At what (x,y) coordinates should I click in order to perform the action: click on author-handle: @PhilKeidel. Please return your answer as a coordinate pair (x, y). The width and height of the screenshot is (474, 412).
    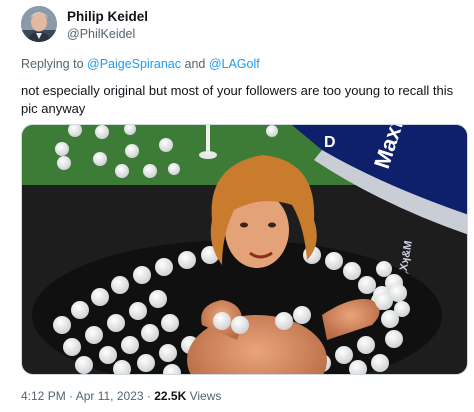
    Looking at the image, I should click on (101, 34).